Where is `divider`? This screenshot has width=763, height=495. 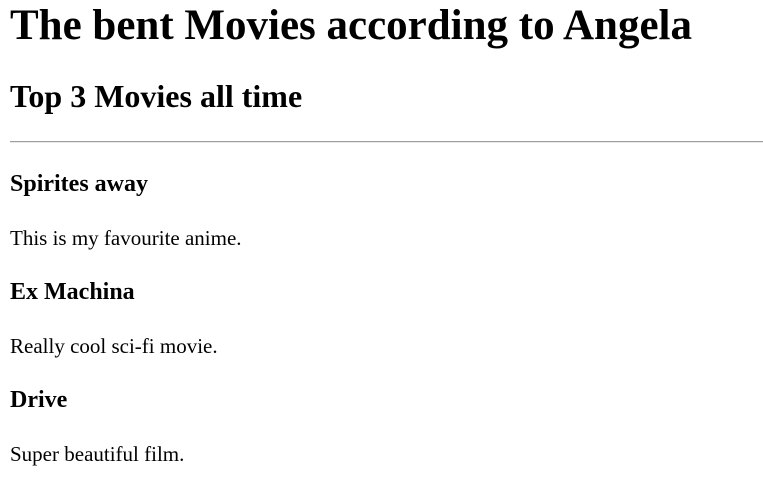
divider is located at coordinates (386, 142).